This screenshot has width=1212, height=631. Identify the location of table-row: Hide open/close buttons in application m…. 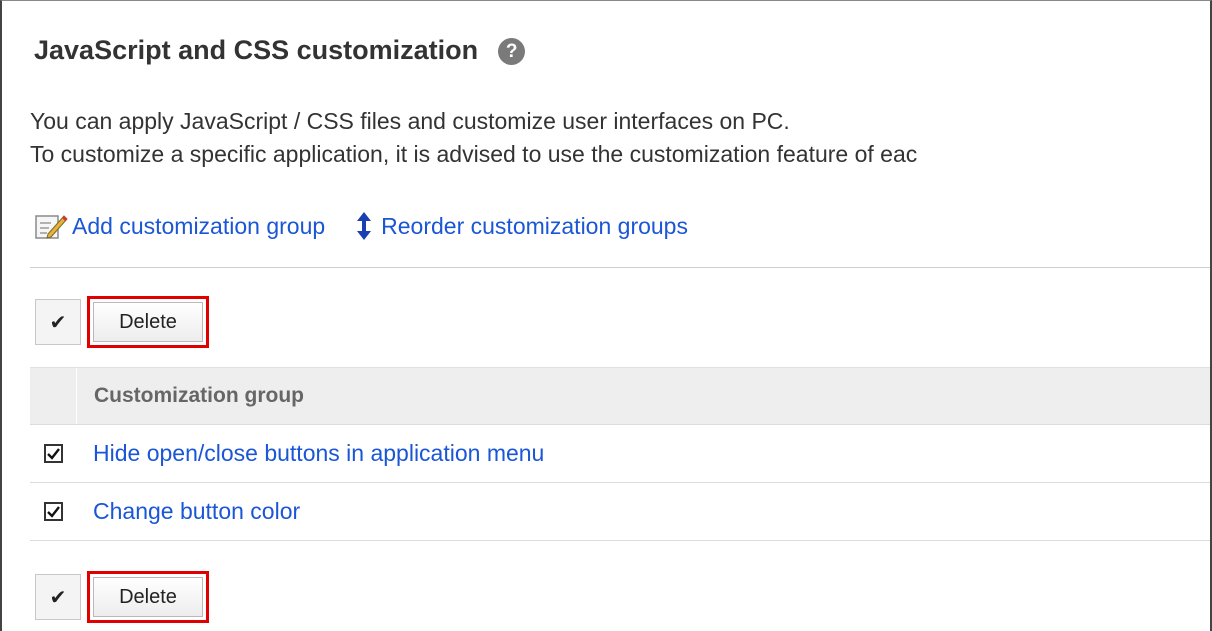
(620, 454).